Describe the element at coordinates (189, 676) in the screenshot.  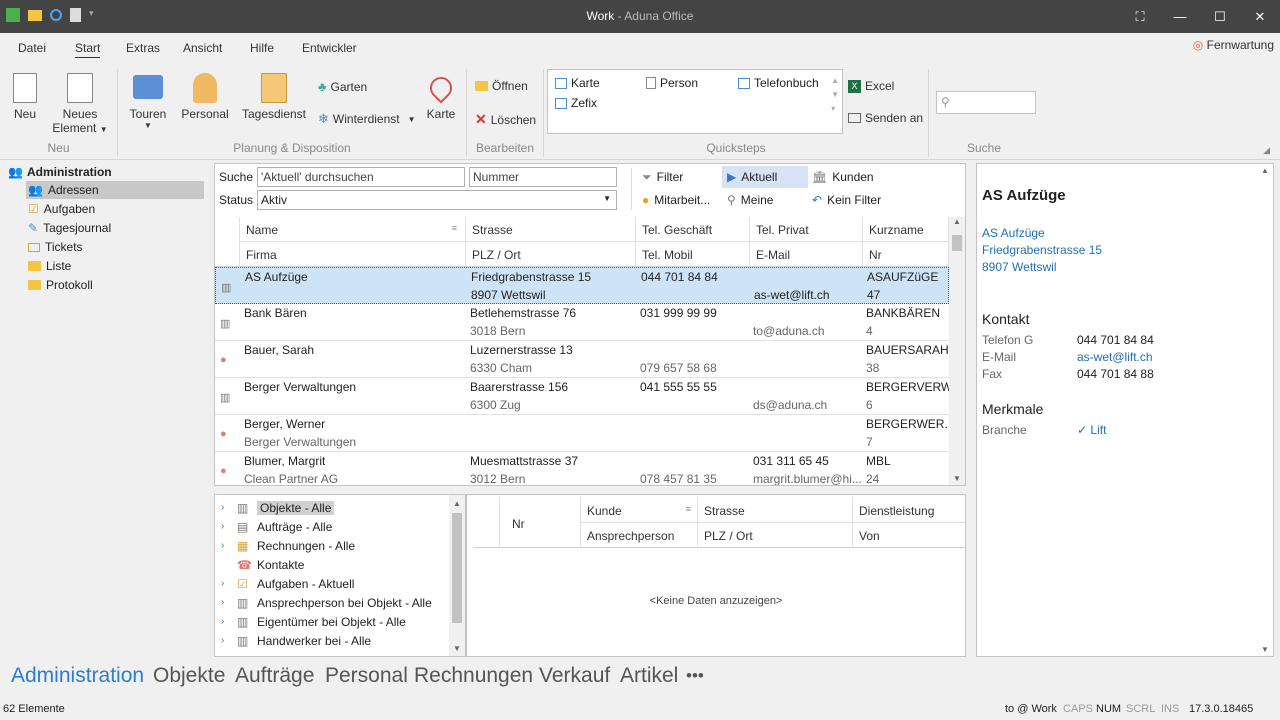
I see `module-objekte: Objekte` at that location.